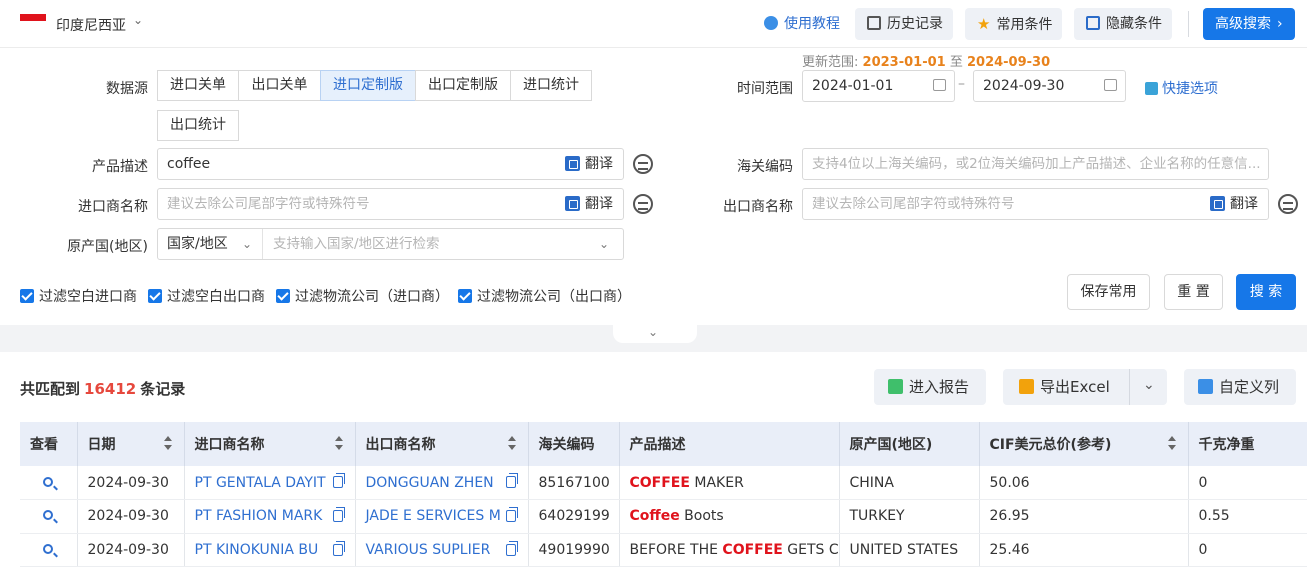 The image size is (1307, 570). Describe the element at coordinates (78, 296) in the screenshot. I see `filter-blank-importer: 过滤空白进口商` at that location.